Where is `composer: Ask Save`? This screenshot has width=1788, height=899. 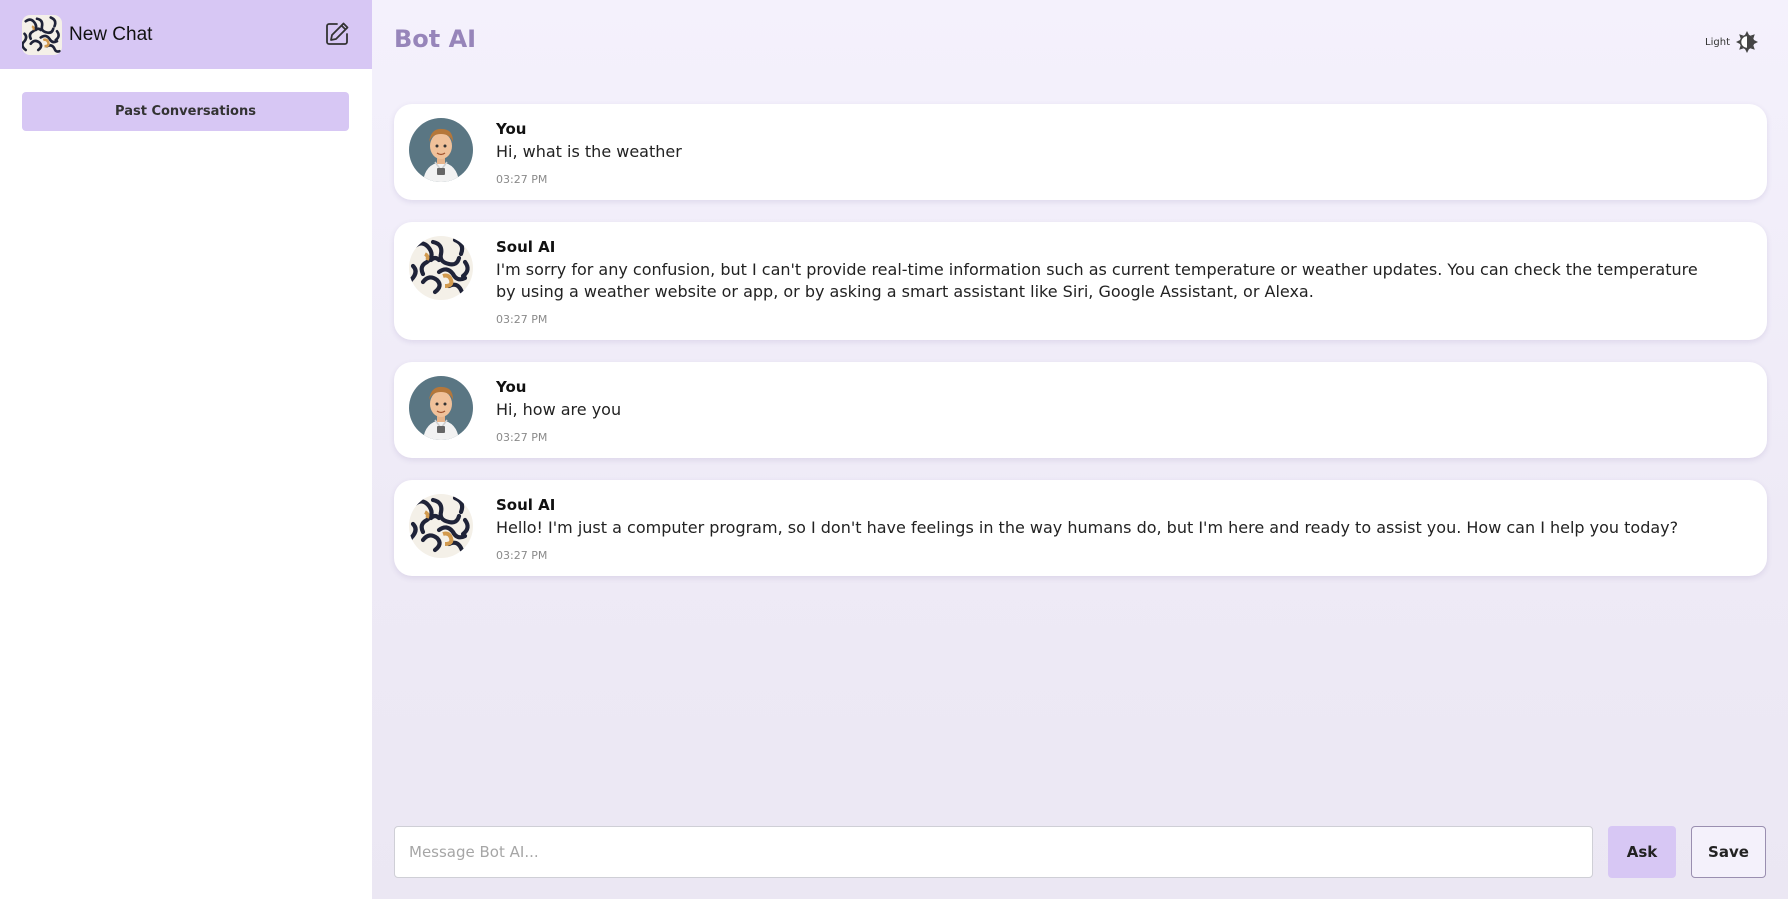
composer: Ask Save is located at coordinates (1080, 851).